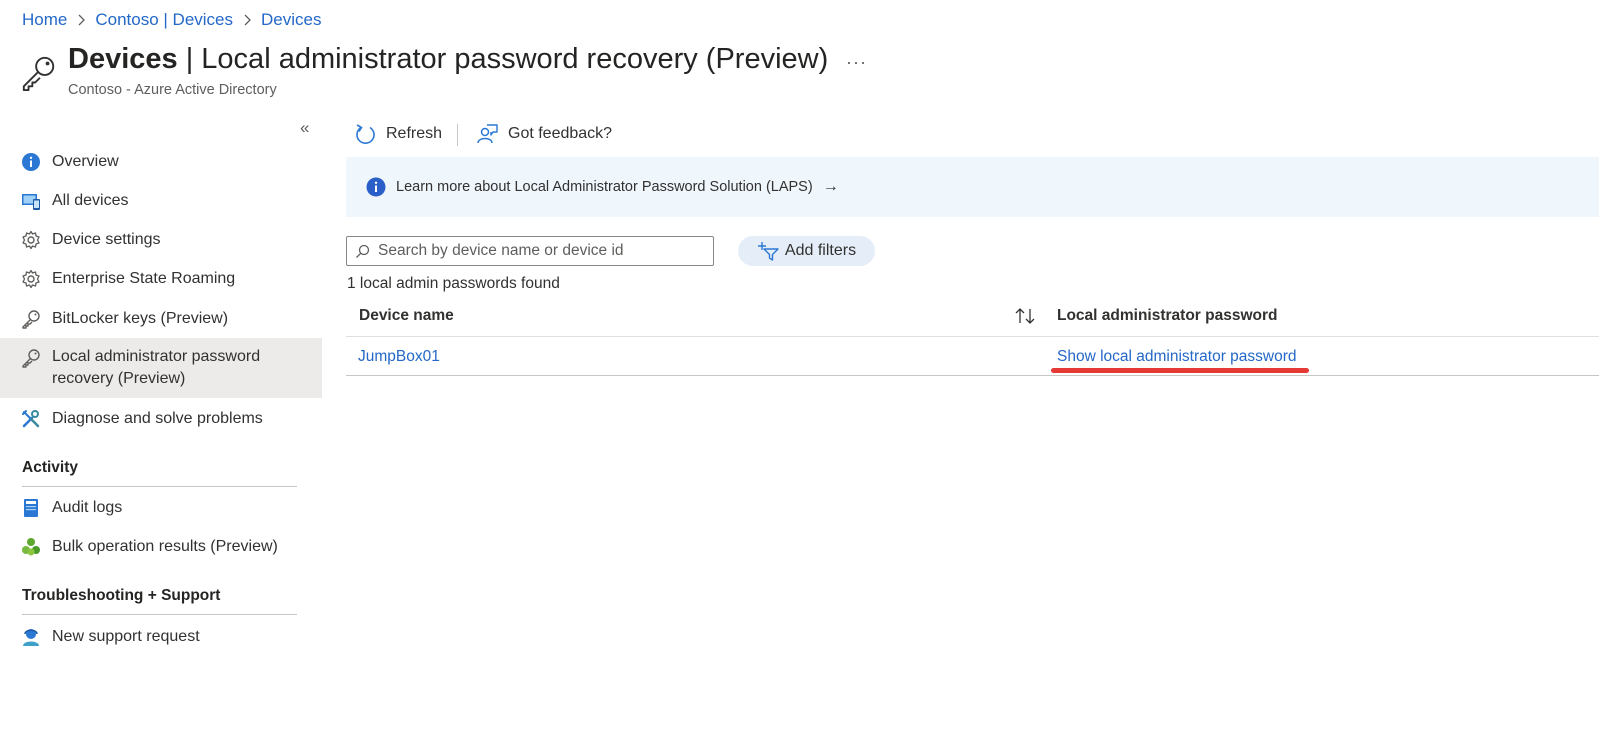 Image resolution: width=1599 pixels, height=730 pixels. I want to click on sidebar-item-diagnose: Diagnose and solve problems, so click(161, 419).